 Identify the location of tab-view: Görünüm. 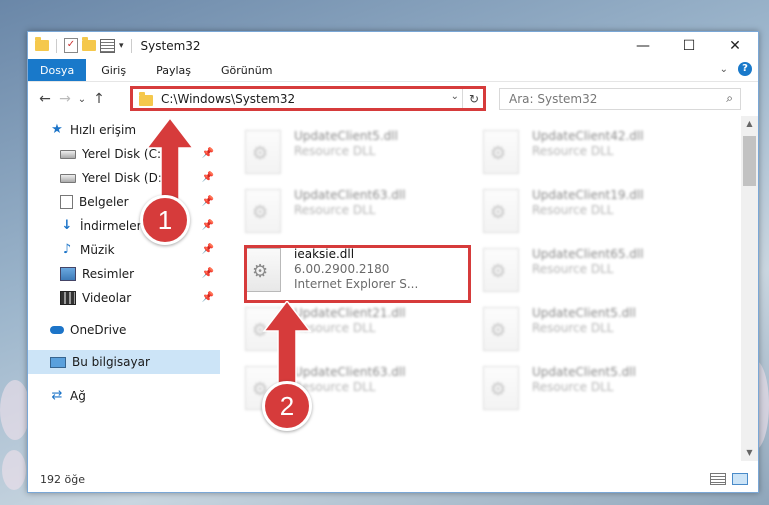
(246, 70).